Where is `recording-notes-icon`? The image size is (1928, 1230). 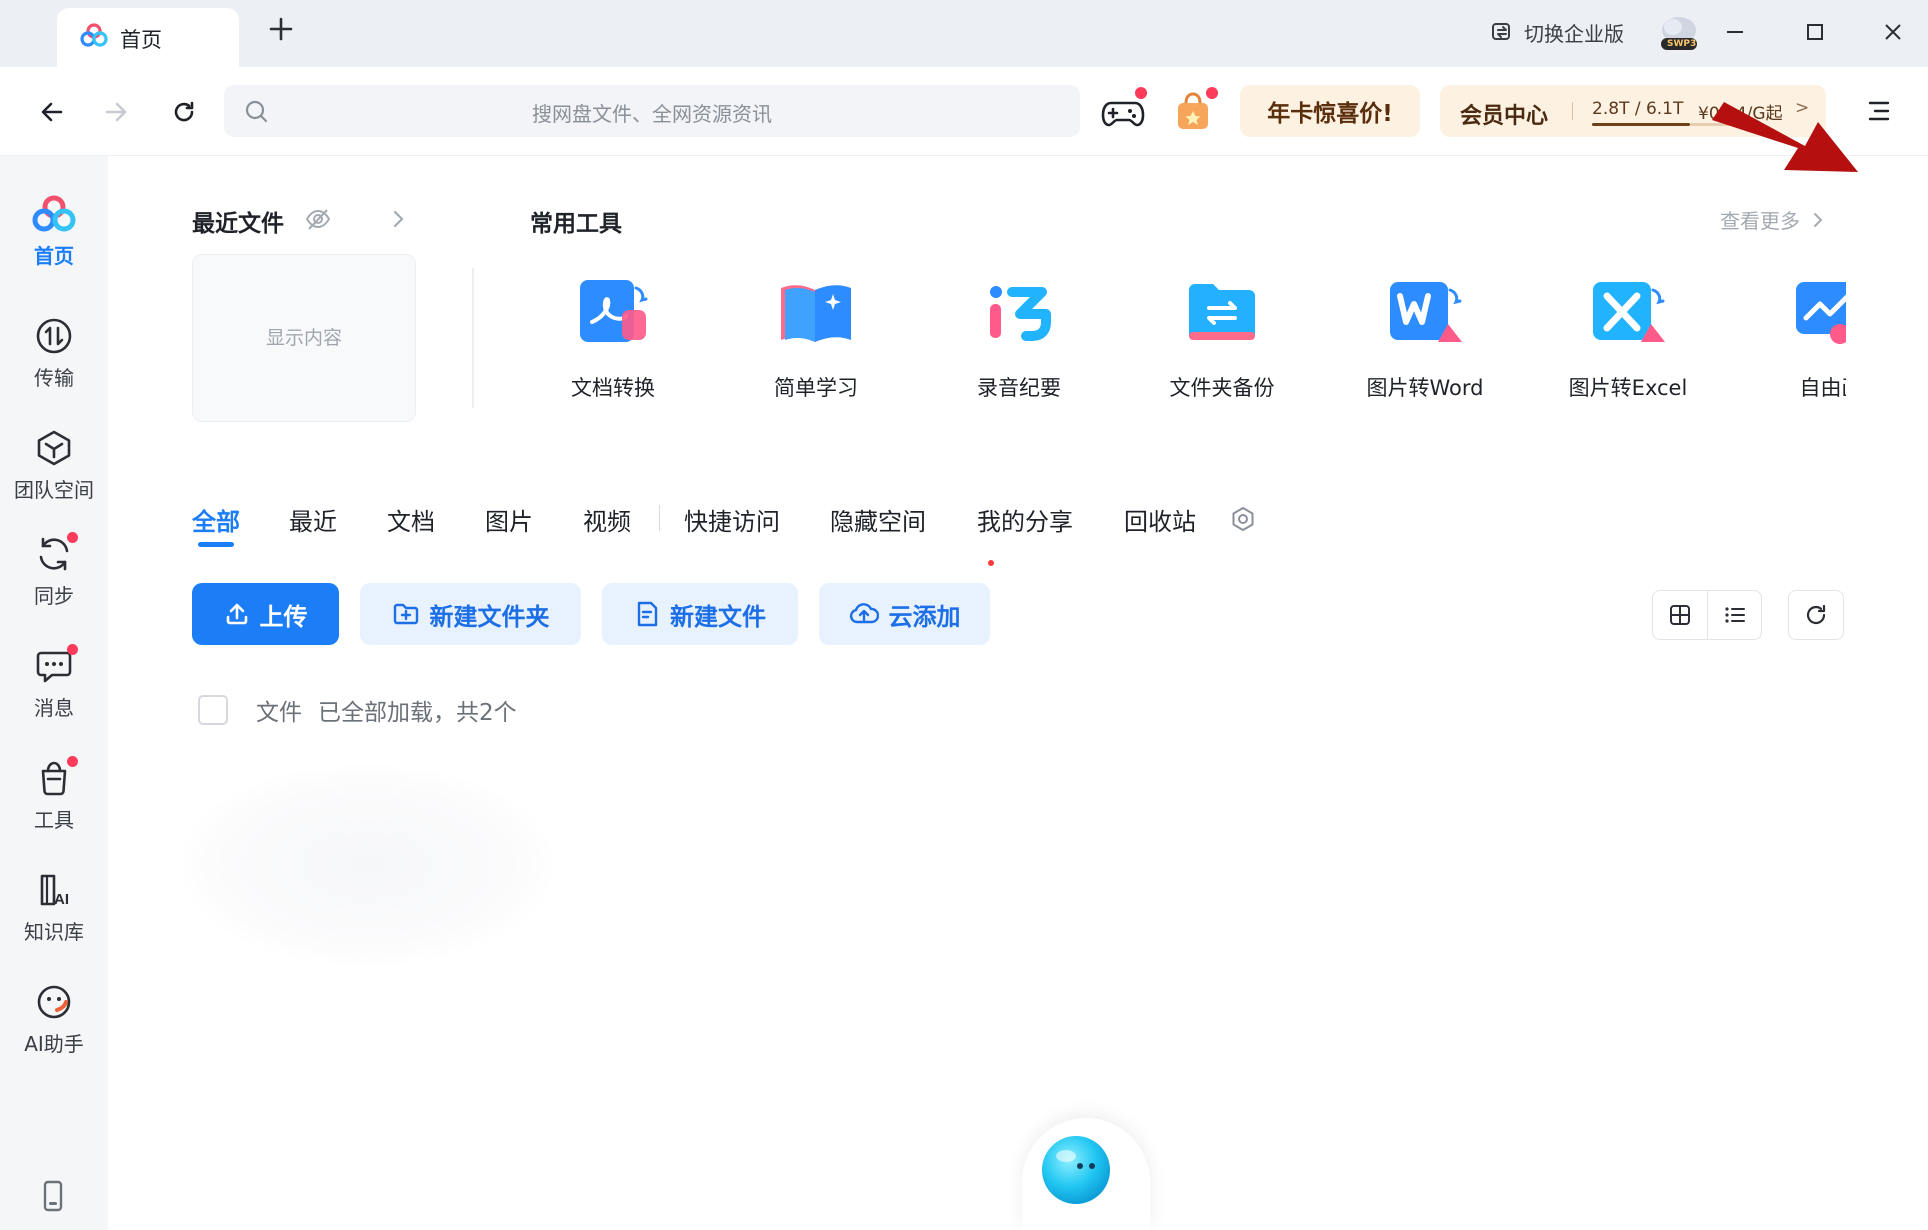
recording-notes-icon is located at coordinates (1019, 313).